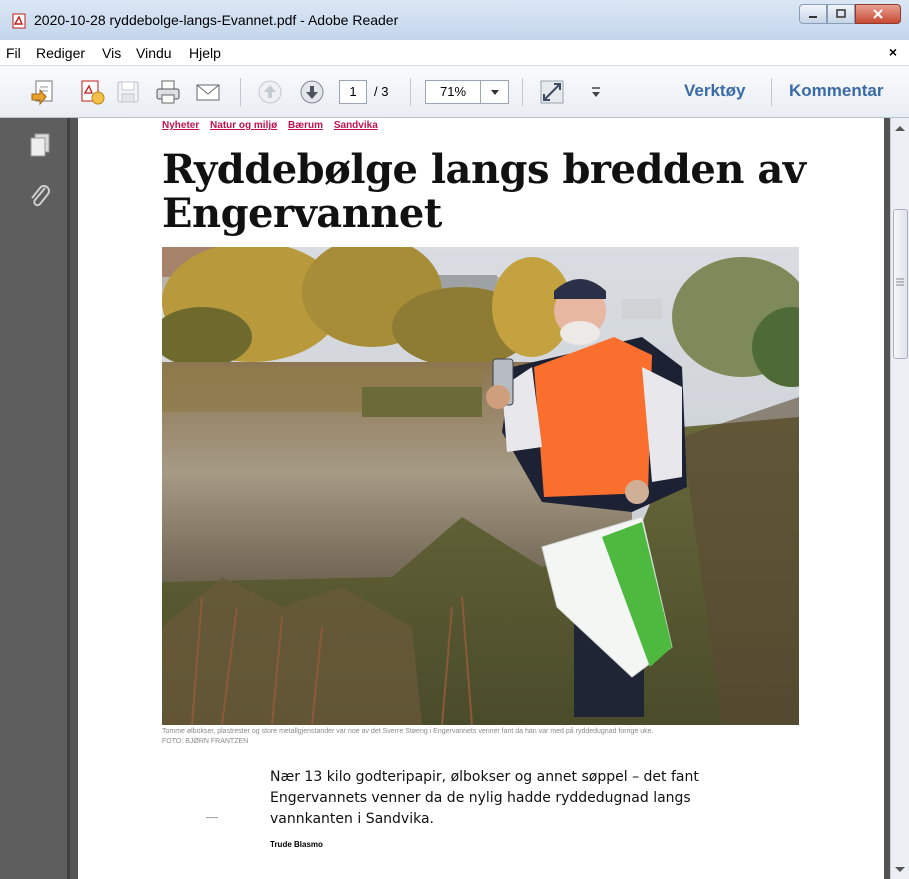 The image size is (909, 879). I want to click on byline-logo: ___, so click(212, 813).